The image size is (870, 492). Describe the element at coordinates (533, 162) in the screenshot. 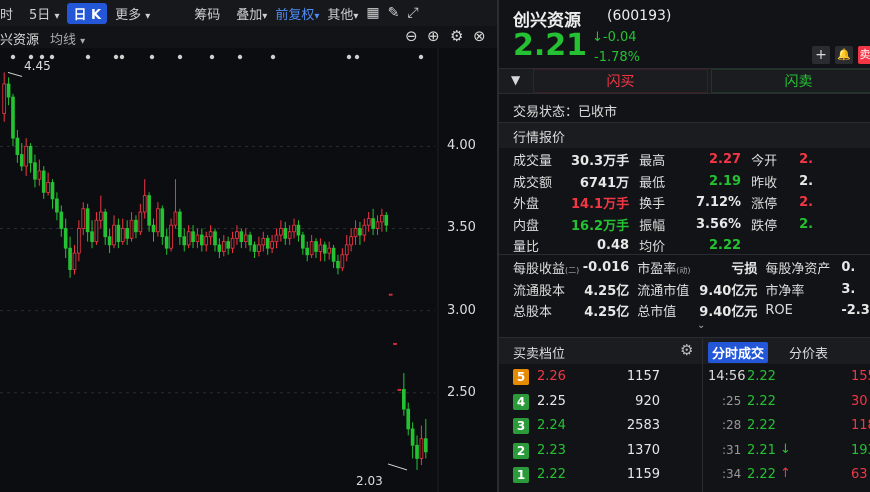

I see `quote-label: 成交量` at that location.